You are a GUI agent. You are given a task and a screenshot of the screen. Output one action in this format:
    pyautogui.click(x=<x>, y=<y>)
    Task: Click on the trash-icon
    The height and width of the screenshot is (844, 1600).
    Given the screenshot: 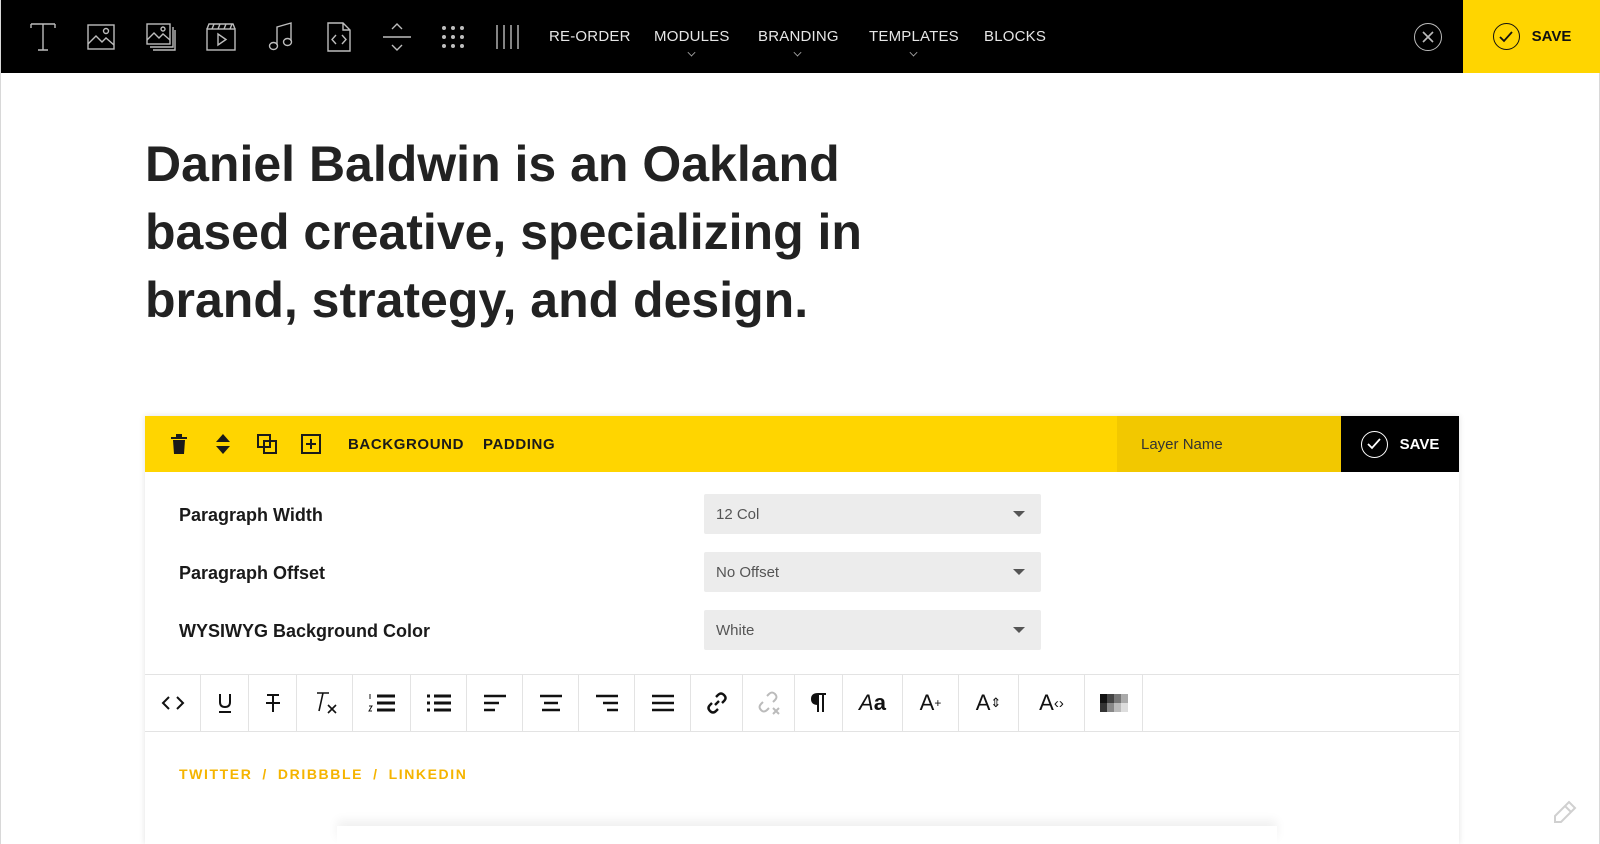 What is the action you would take?
    pyautogui.click(x=179, y=444)
    